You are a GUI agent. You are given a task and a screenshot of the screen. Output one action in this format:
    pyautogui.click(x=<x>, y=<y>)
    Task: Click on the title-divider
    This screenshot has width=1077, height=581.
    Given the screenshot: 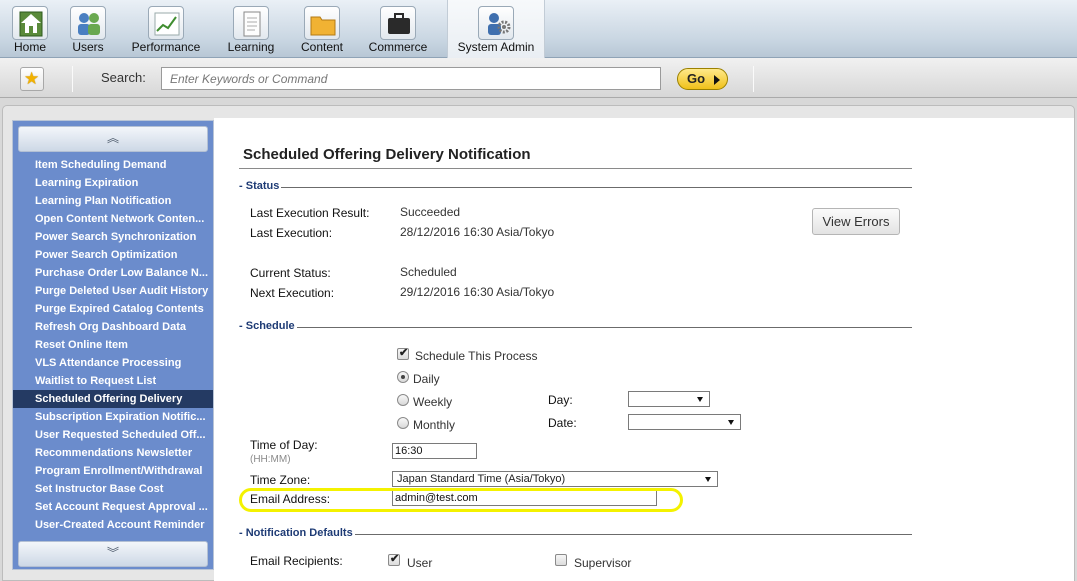 What is the action you would take?
    pyautogui.click(x=575, y=168)
    